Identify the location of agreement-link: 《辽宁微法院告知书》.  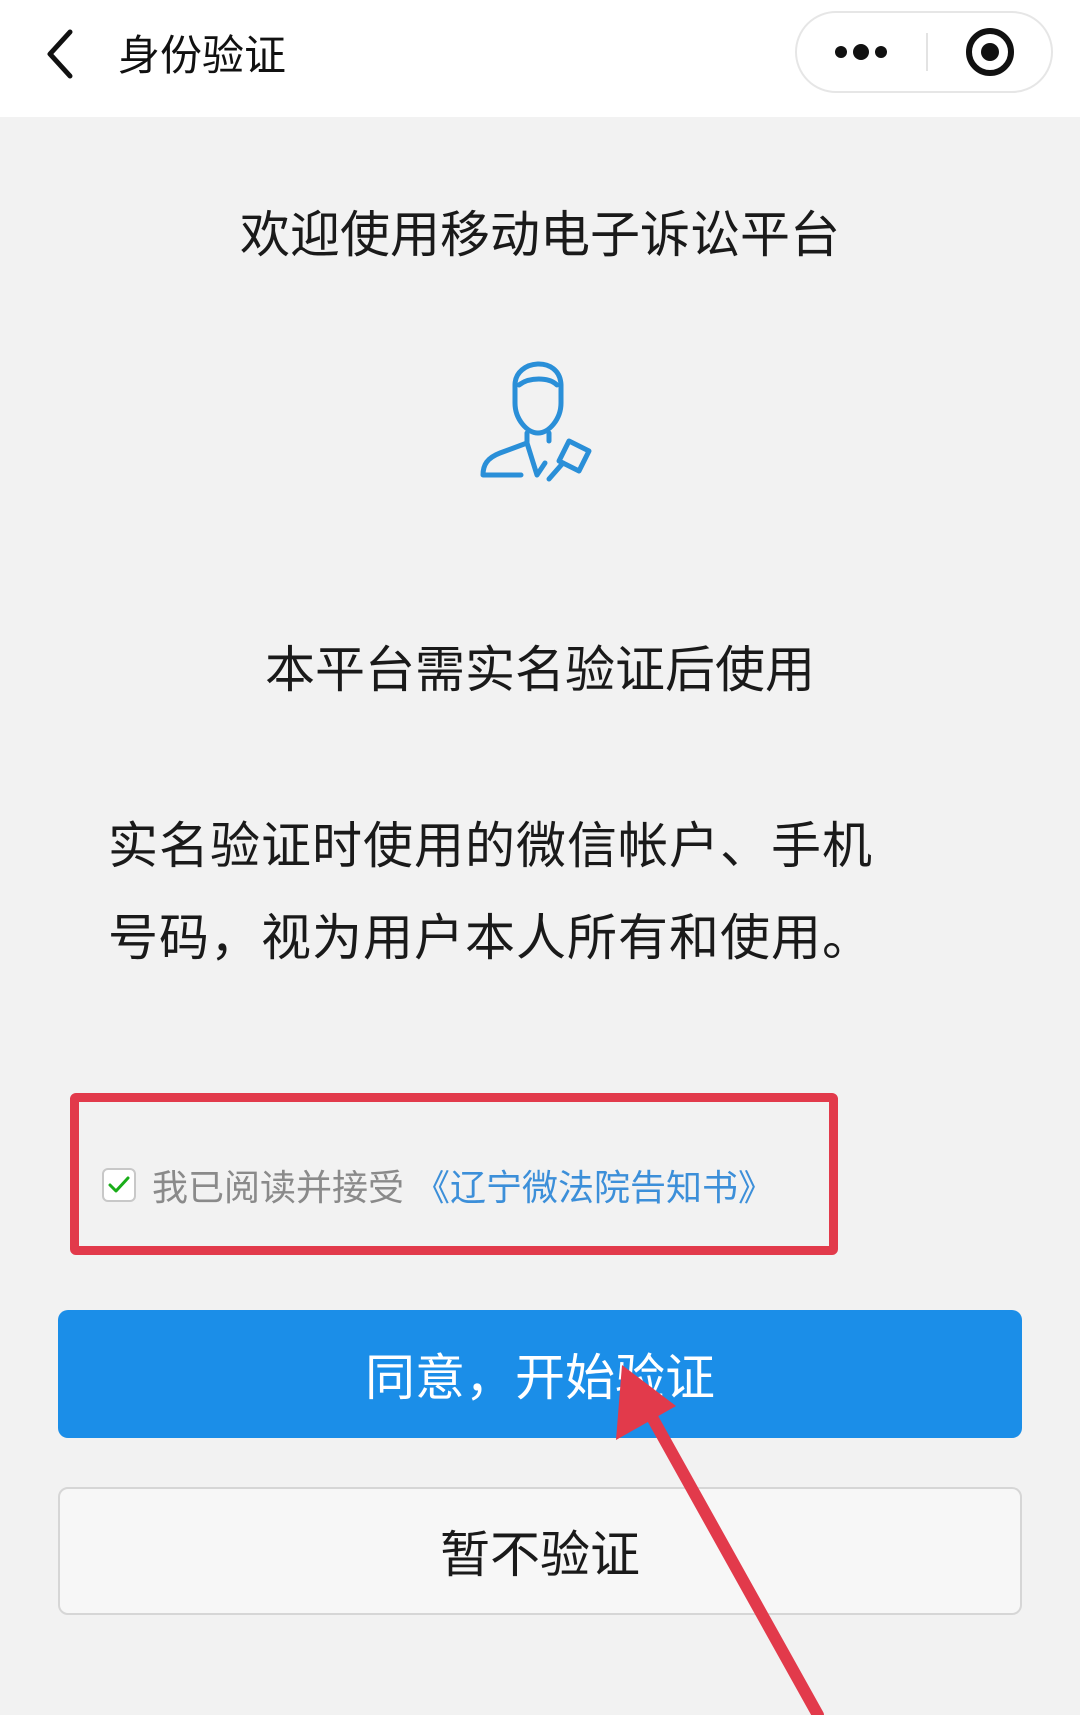
(594, 1185).